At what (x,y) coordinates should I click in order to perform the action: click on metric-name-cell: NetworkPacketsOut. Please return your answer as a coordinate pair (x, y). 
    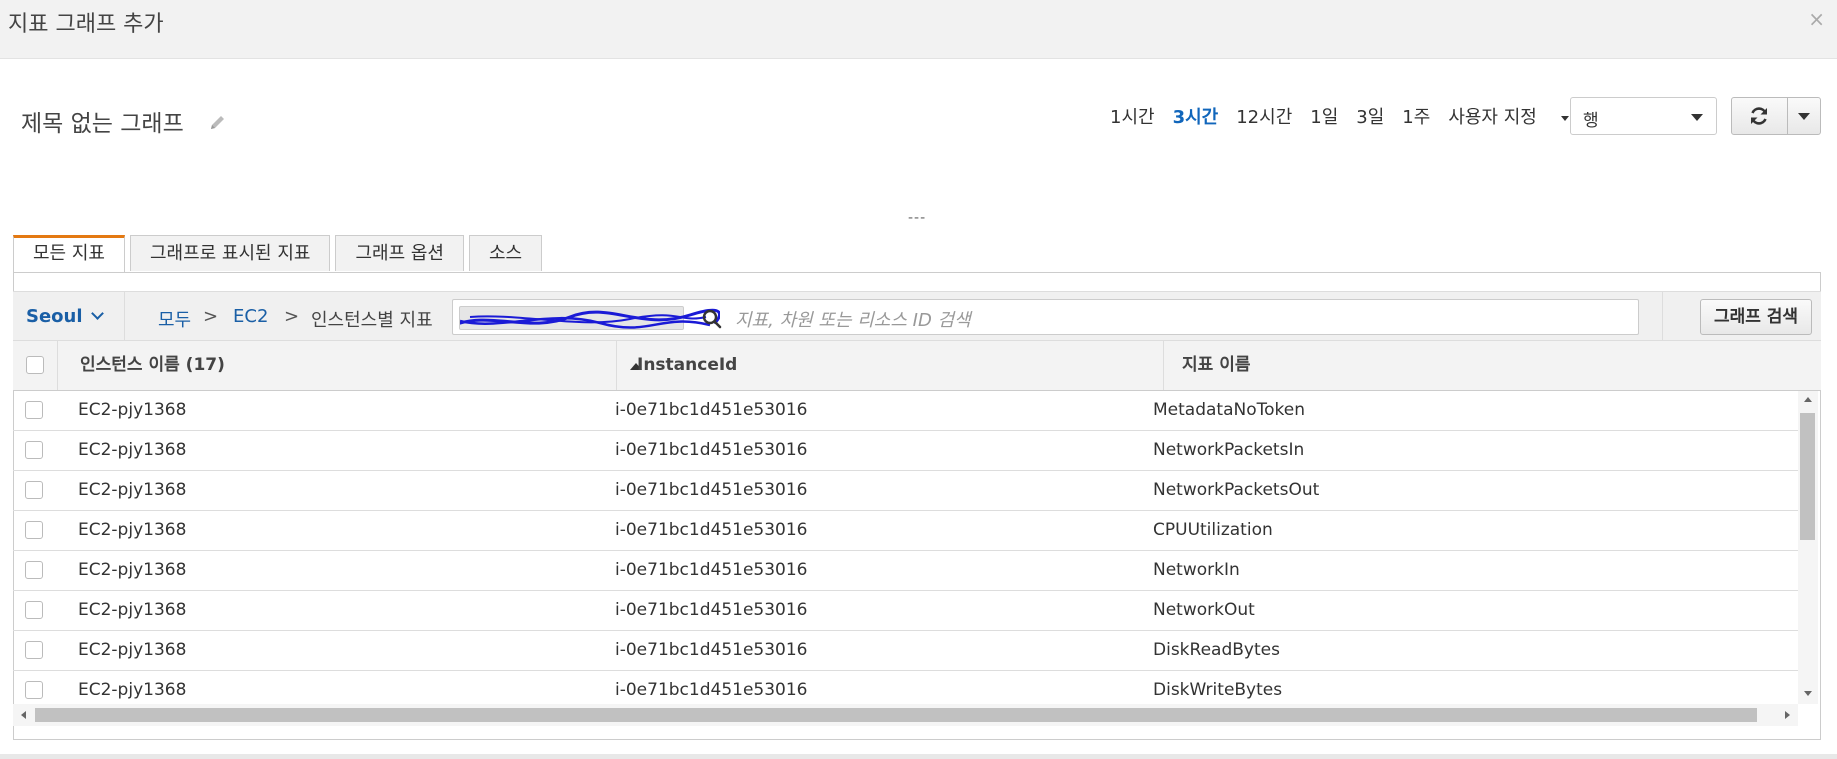
    Looking at the image, I should click on (1236, 490).